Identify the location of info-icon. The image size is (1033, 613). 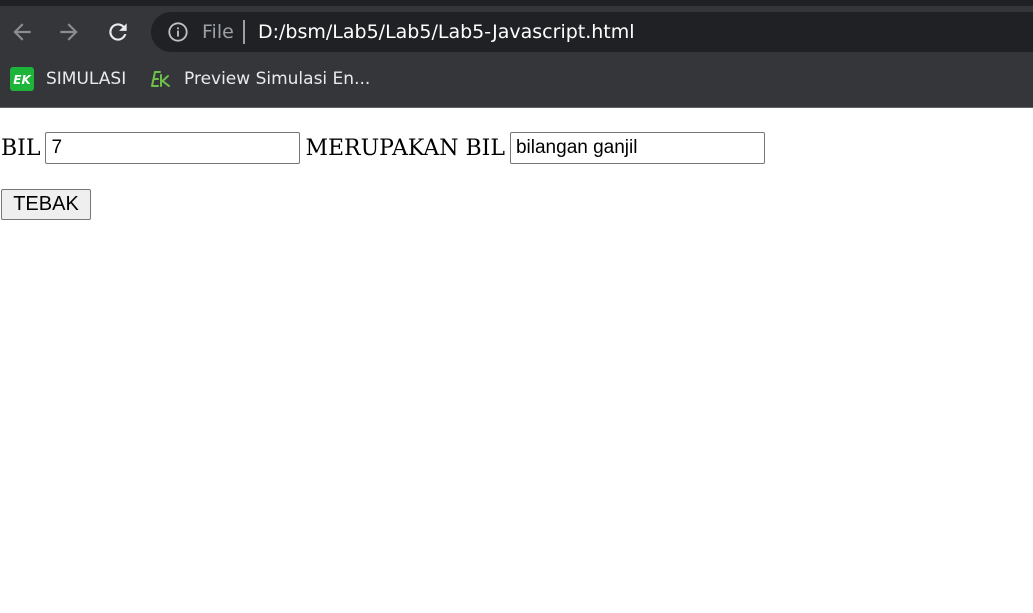
(178, 32).